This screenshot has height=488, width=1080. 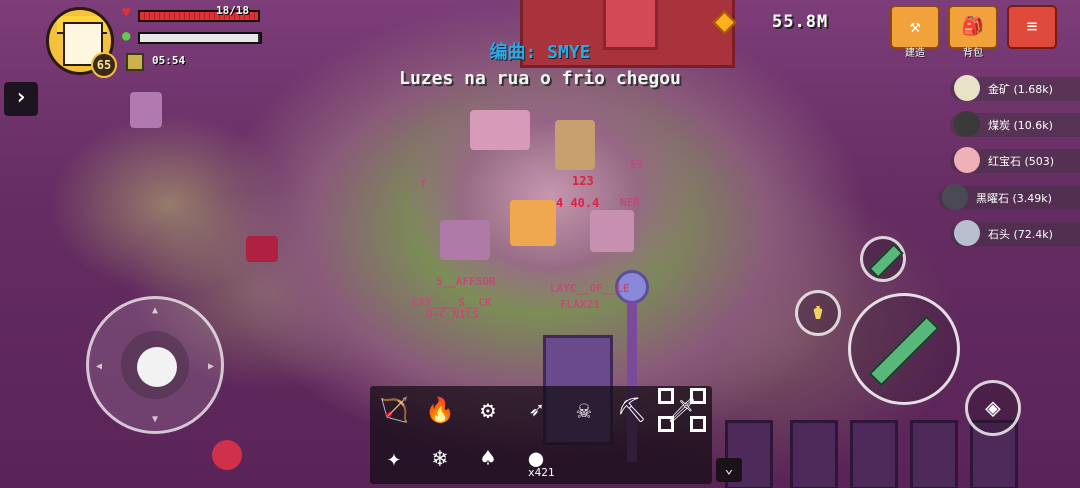 I want to click on resource-label: 煤炭 (10.6k), so click(x=1020, y=125).